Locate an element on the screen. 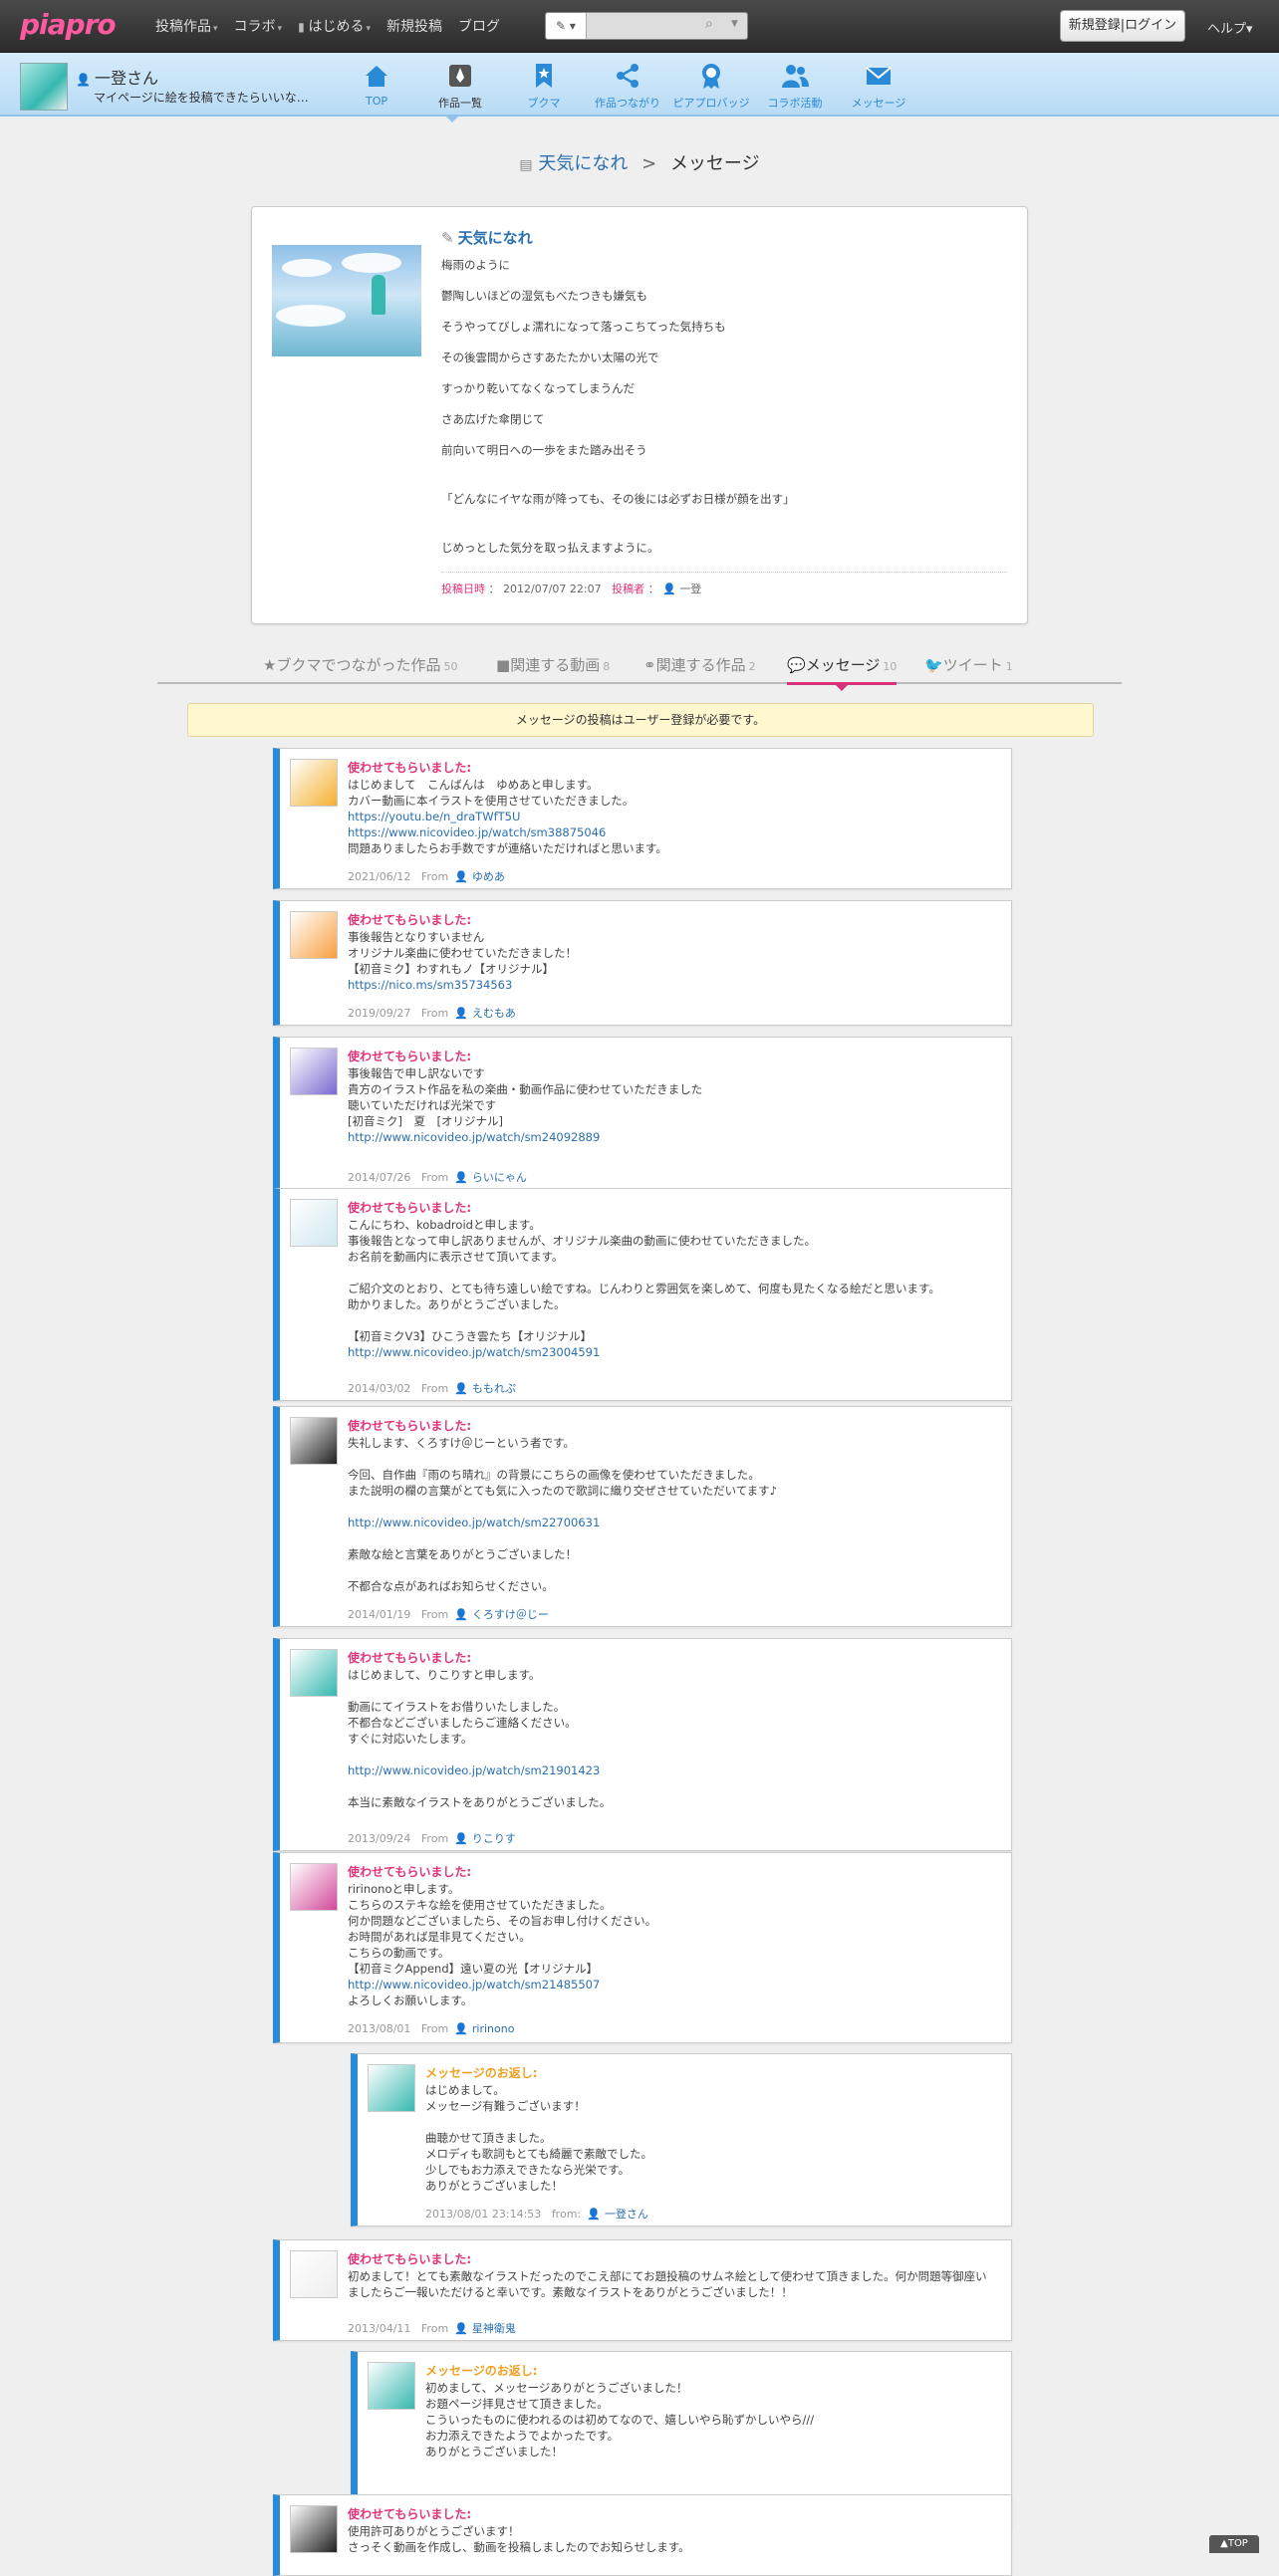 The width and height of the screenshot is (1279, 2576). search-box: ✎ ▾ ⌕ ▼ is located at coordinates (647, 26).